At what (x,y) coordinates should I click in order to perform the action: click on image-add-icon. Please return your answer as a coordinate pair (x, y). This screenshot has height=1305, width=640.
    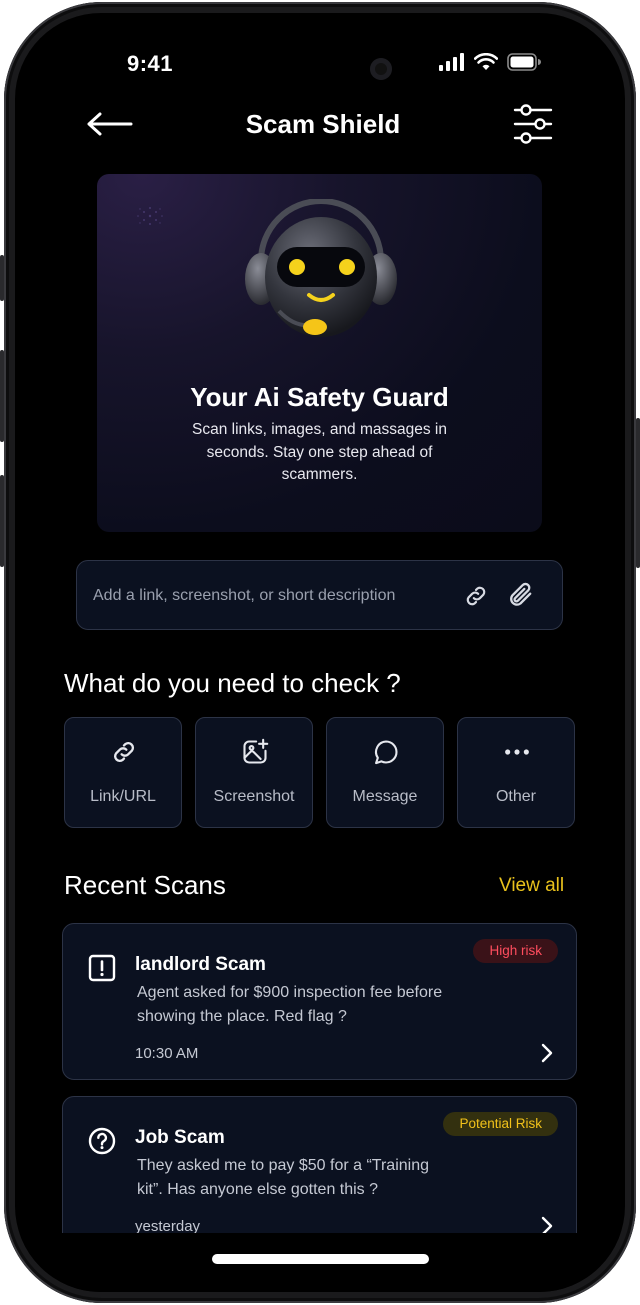
    Looking at the image, I should click on (256, 751).